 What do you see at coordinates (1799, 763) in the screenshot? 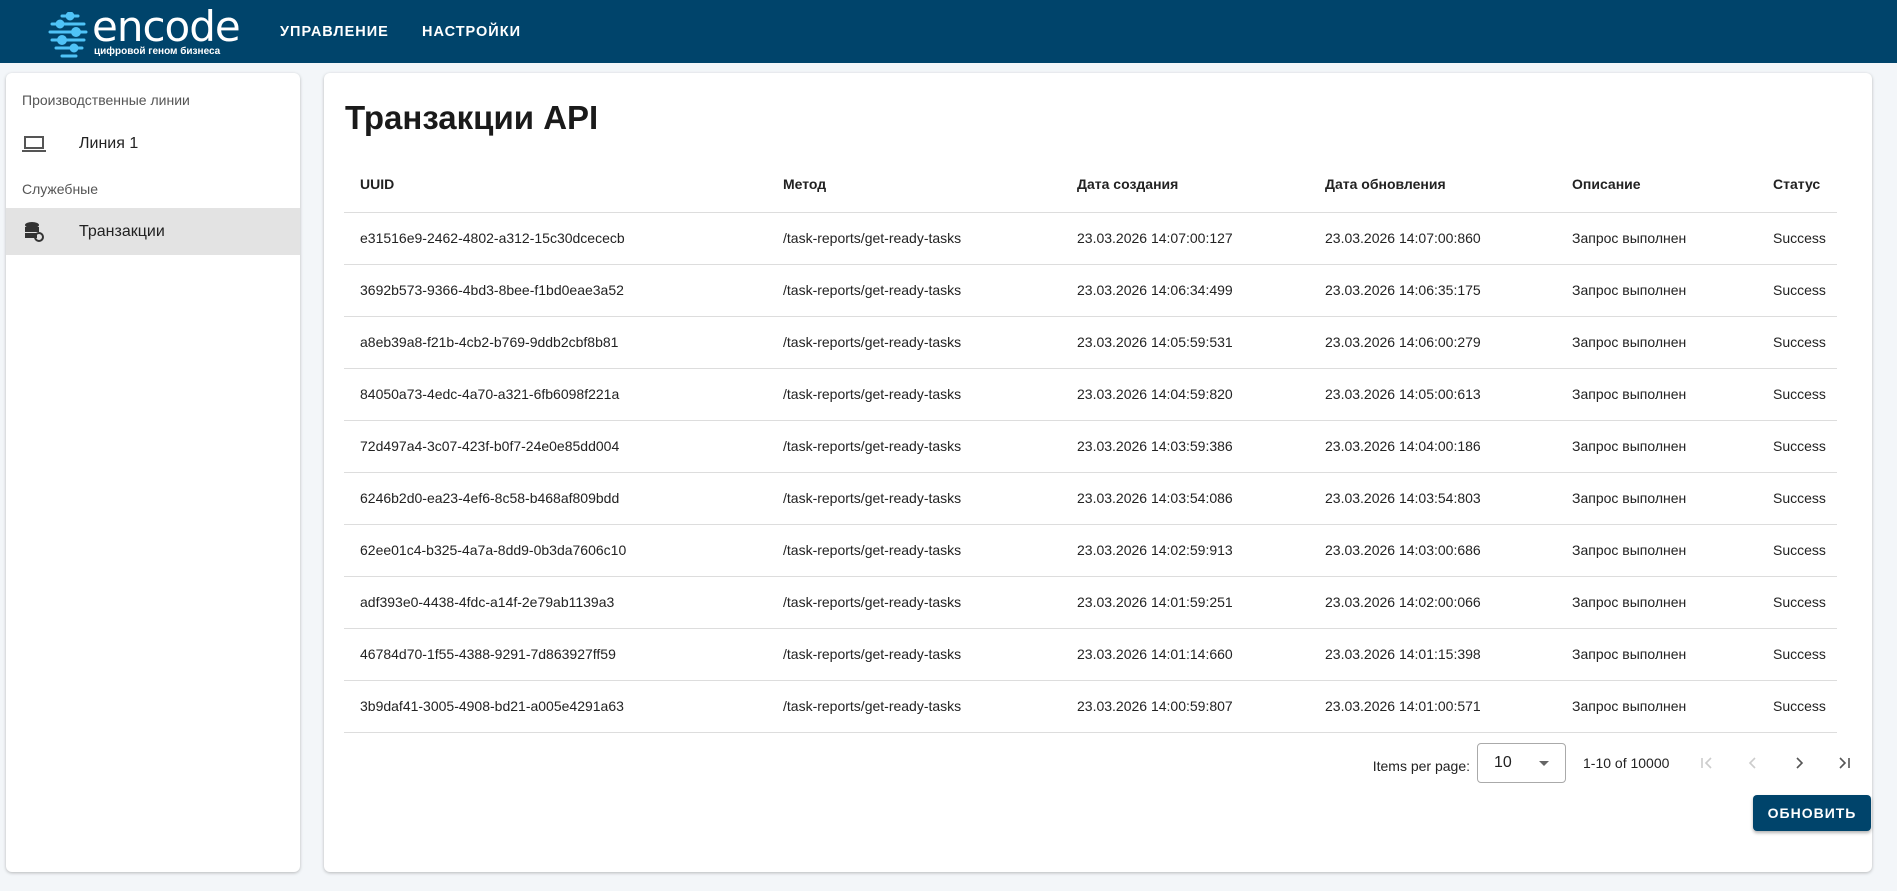
I see `next-page-button` at bounding box center [1799, 763].